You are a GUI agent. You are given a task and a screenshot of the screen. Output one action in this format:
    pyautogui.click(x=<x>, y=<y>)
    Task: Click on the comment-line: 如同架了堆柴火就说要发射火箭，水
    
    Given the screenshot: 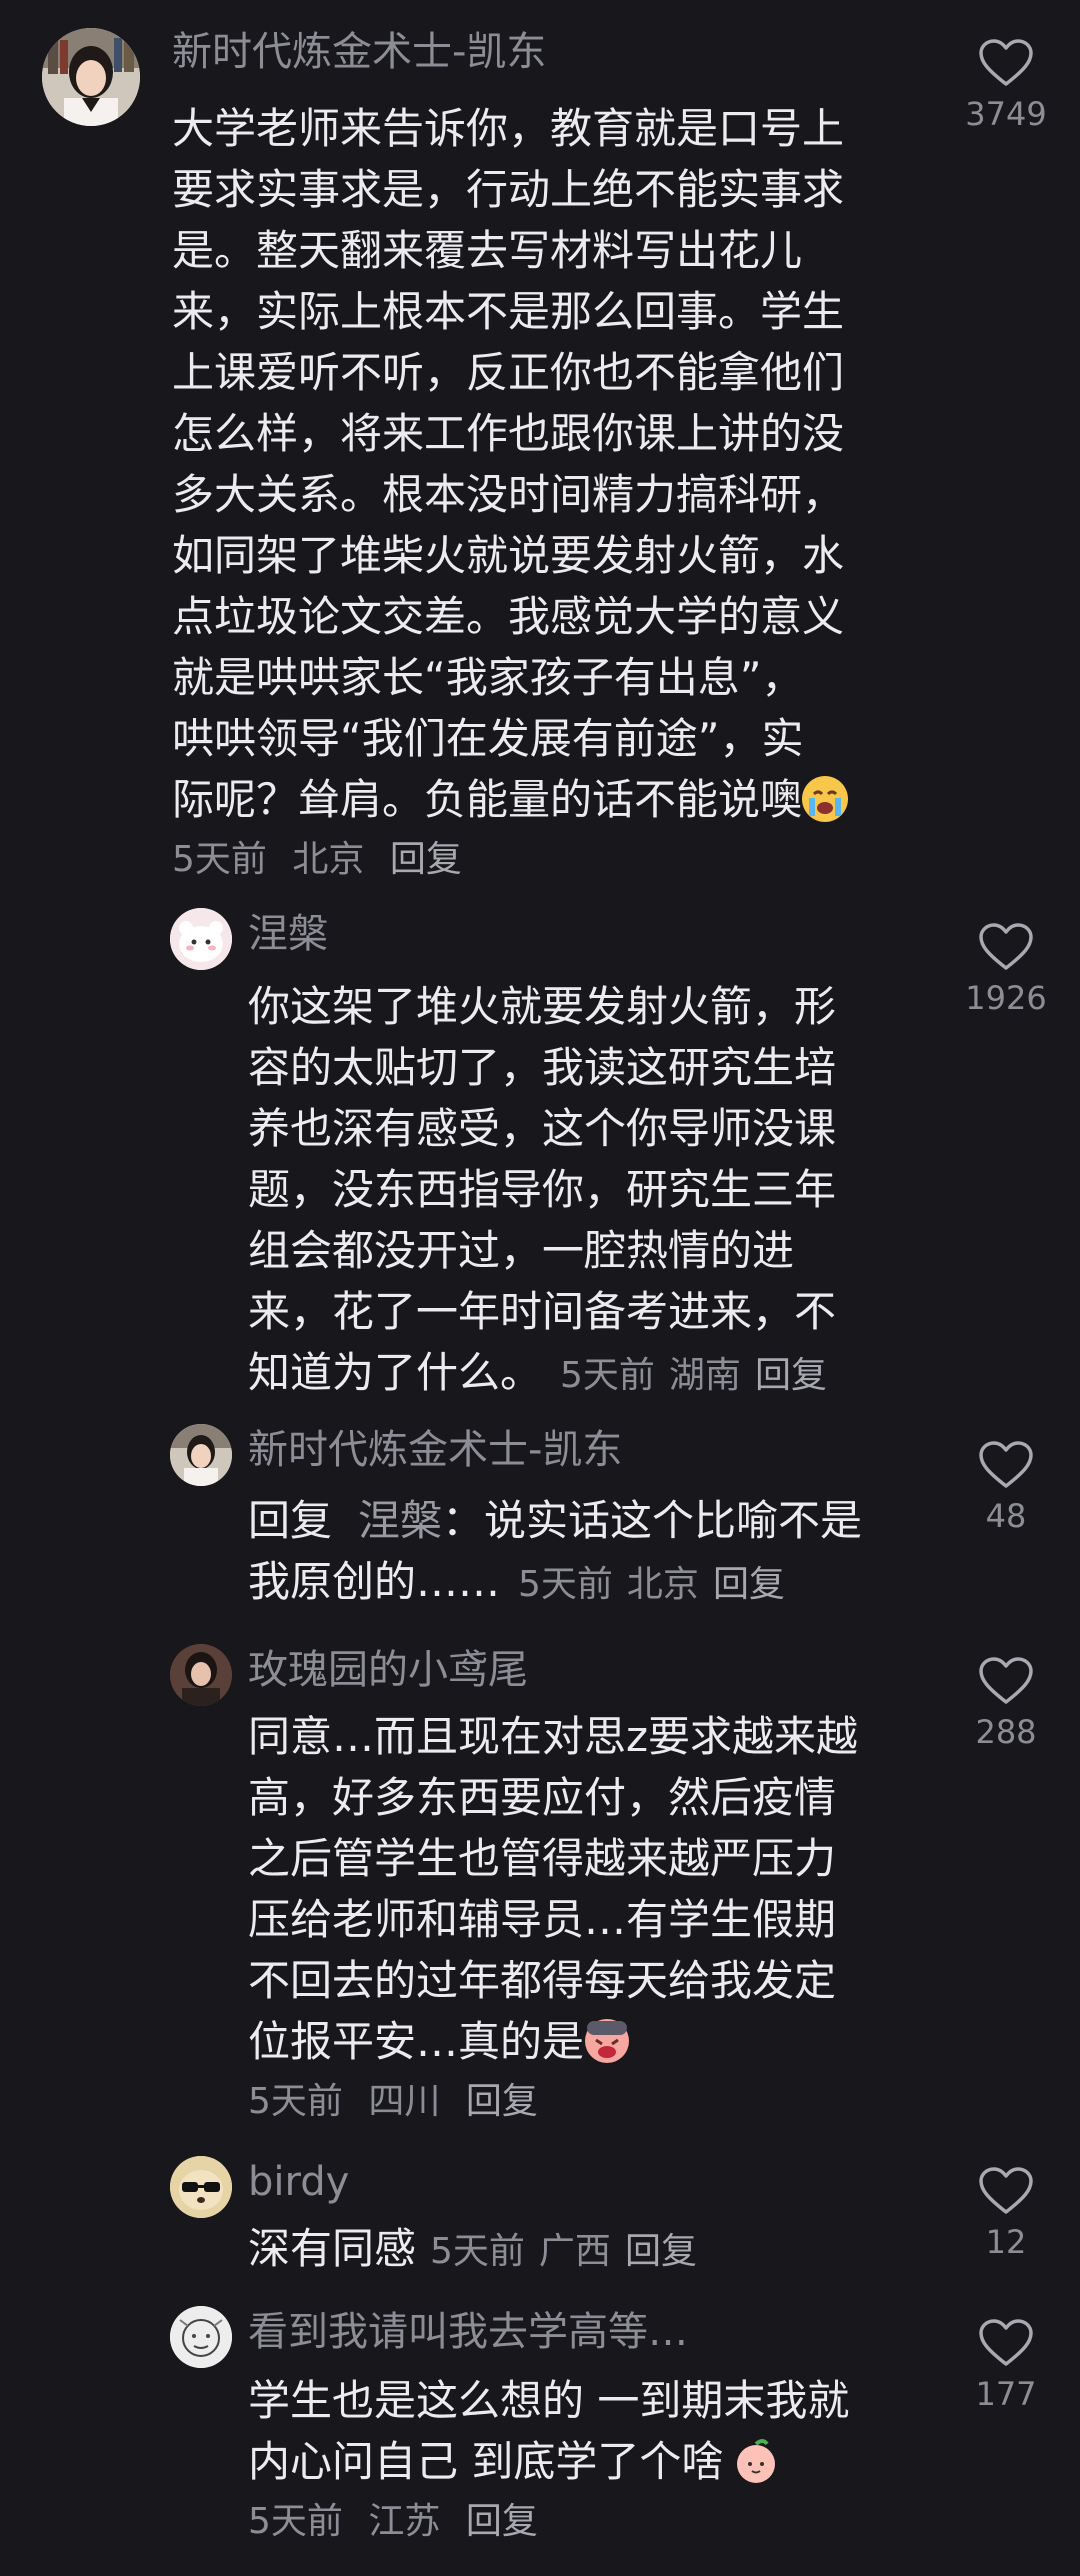 What is the action you would take?
    pyautogui.click(x=508, y=555)
    